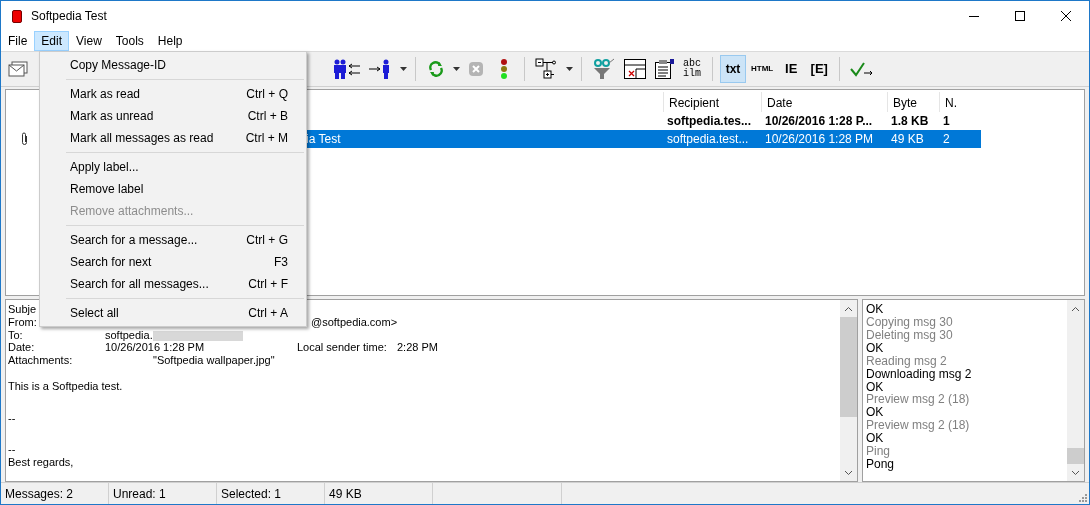 The image size is (1090, 505). I want to click on status-text: Messages: 2, so click(55, 493).